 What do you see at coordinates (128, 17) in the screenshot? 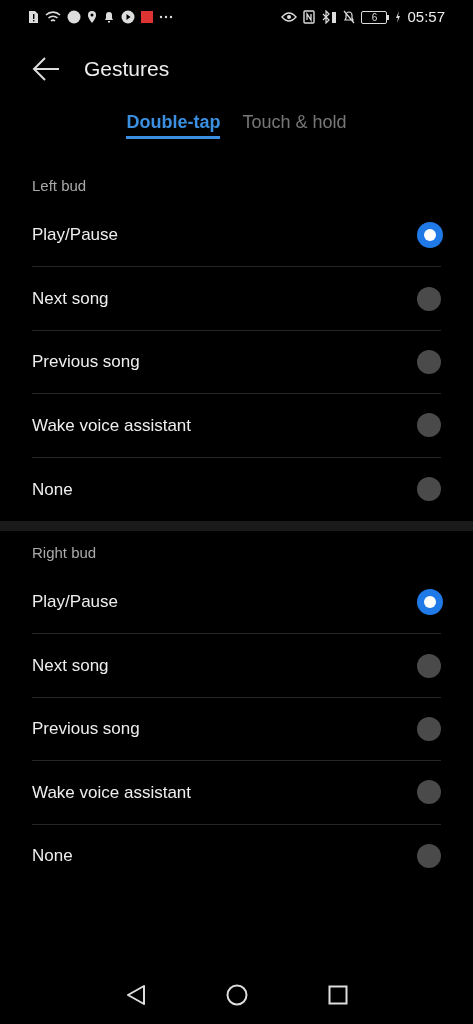
I see `play-icon` at bounding box center [128, 17].